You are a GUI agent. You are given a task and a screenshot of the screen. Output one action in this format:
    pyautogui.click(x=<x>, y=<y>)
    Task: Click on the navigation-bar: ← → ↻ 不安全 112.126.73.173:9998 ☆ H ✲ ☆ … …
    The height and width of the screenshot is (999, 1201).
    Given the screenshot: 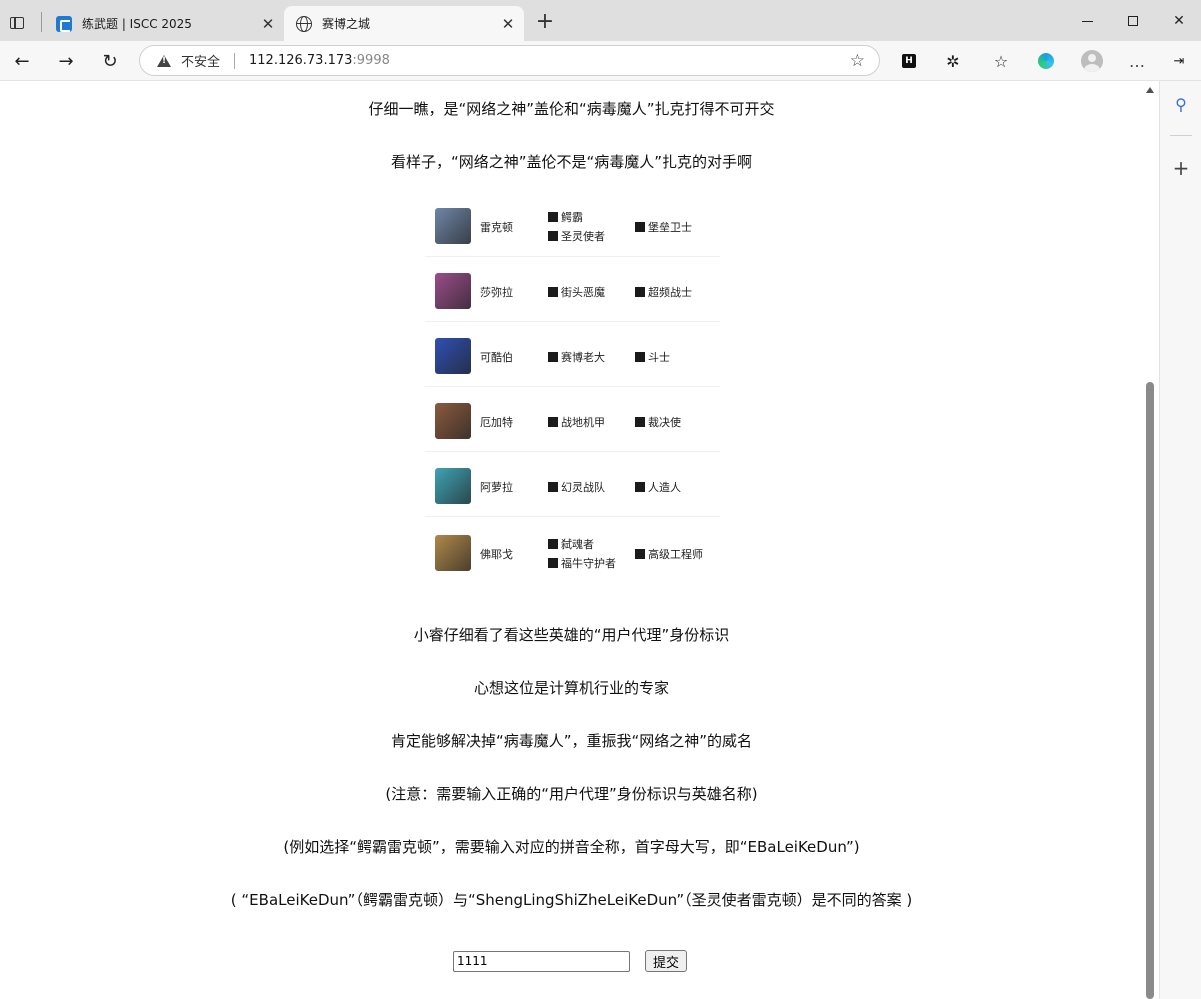 What is the action you would take?
    pyautogui.click(x=600, y=61)
    